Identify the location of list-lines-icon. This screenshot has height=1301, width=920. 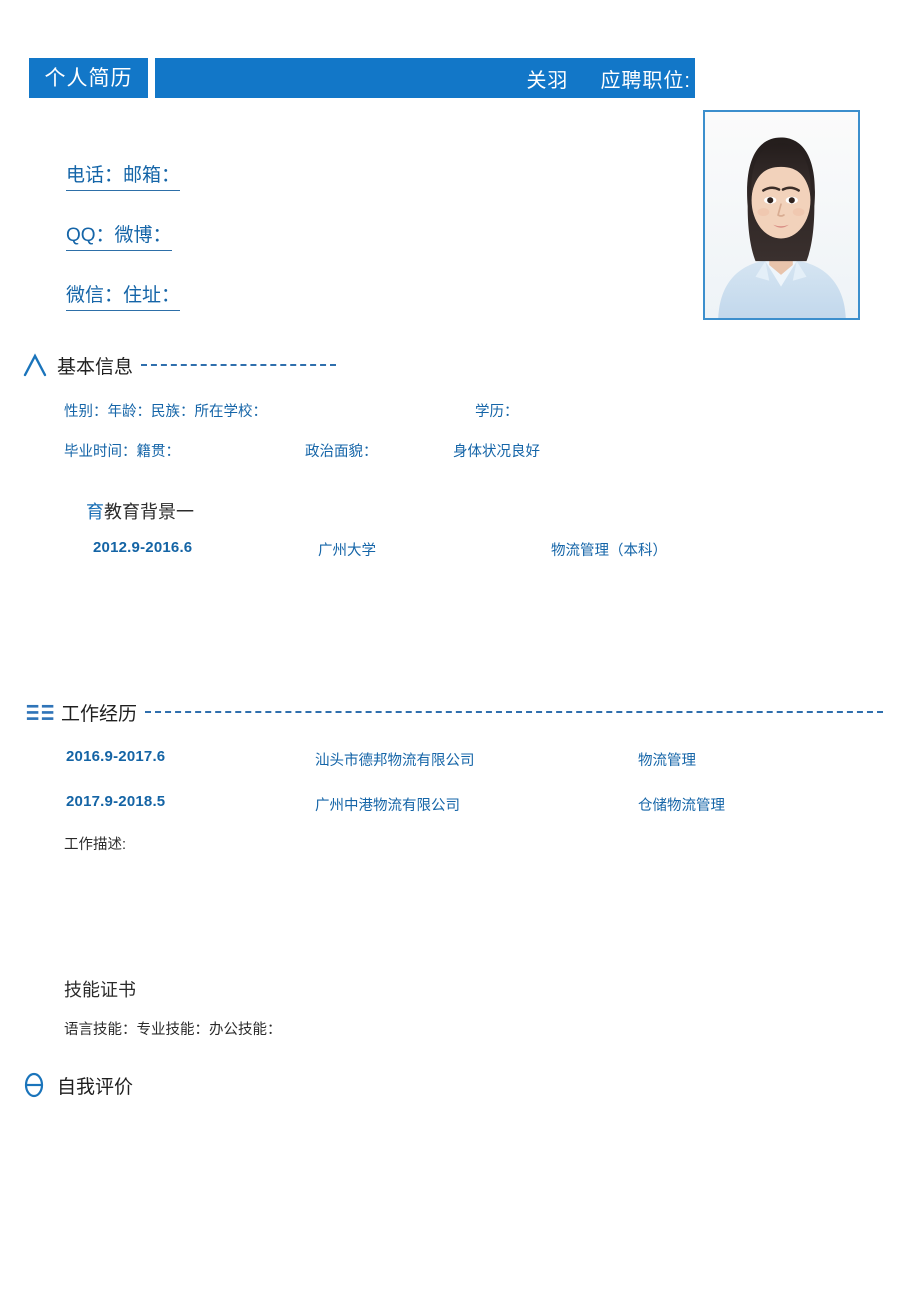
(41, 712).